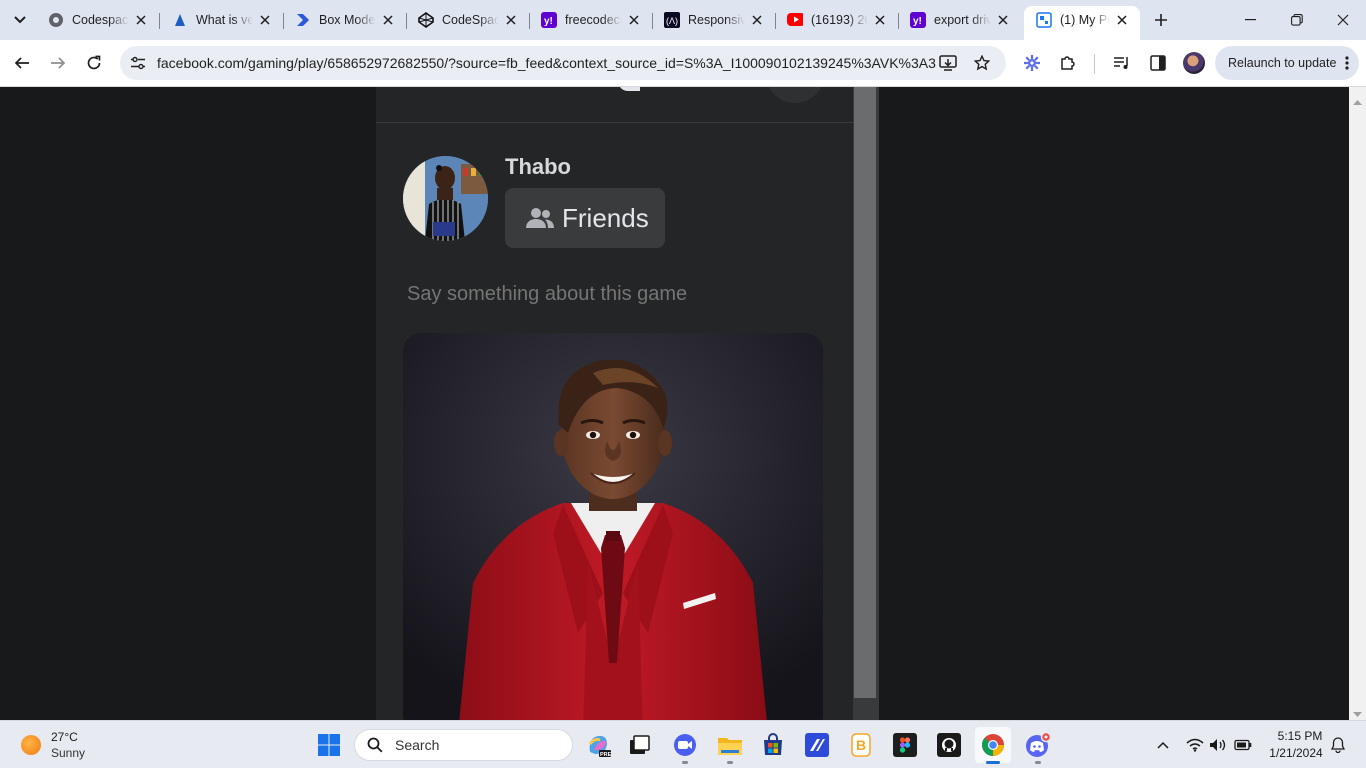 The height and width of the screenshot is (768, 1366). Describe the element at coordinates (598, 745) in the screenshot. I see `copilot-icon: PRE` at that location.